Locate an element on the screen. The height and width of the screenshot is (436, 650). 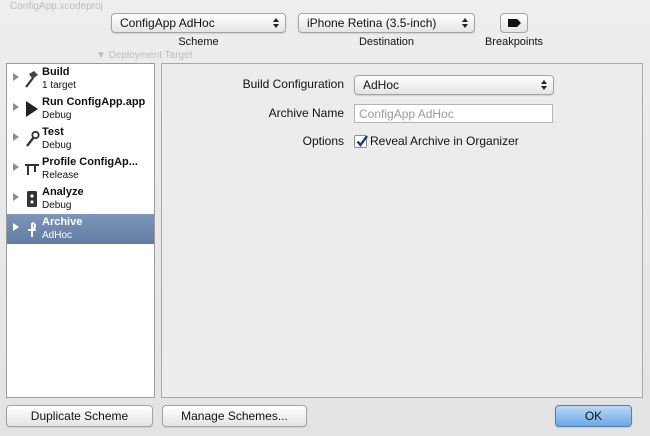
play-icon is located at coordinates (32, 109).